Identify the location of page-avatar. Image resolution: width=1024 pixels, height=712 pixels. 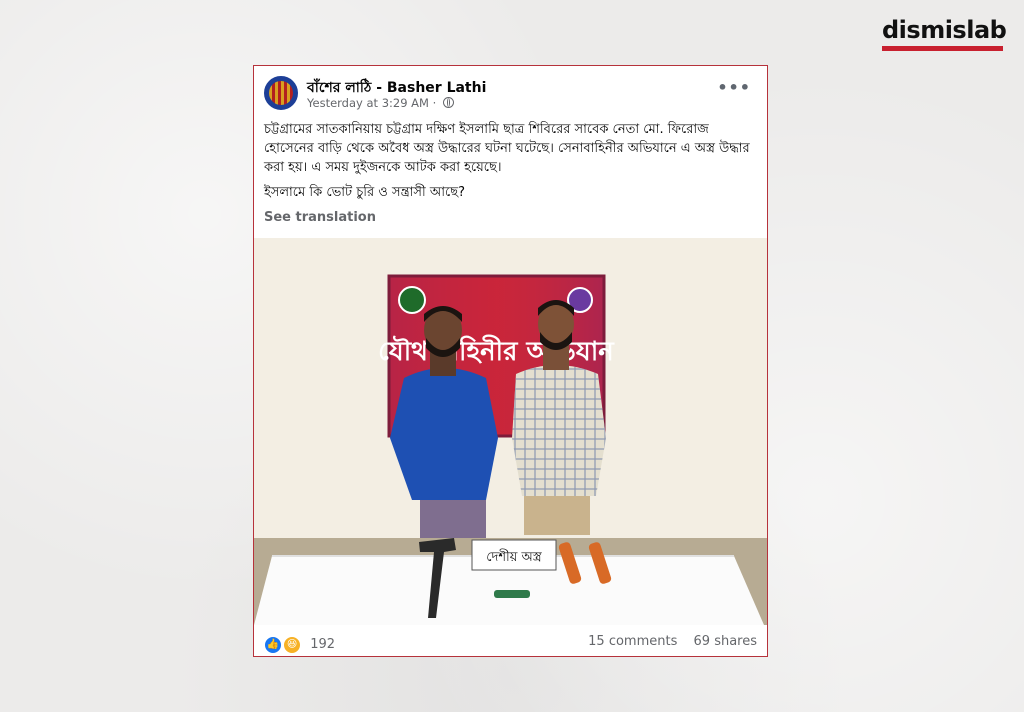
(281, 93).